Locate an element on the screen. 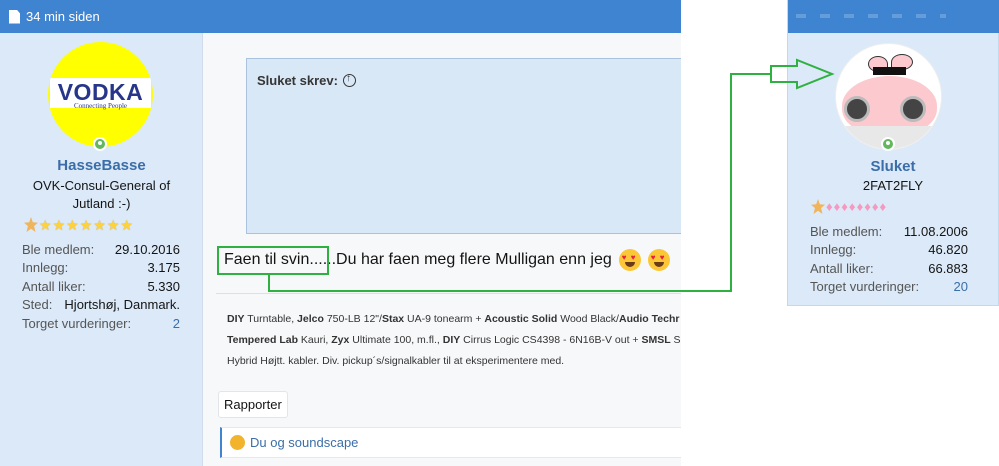 The width and height of the screenshot is (999, 466). sig-text: S is located at coordinates (675, 340).